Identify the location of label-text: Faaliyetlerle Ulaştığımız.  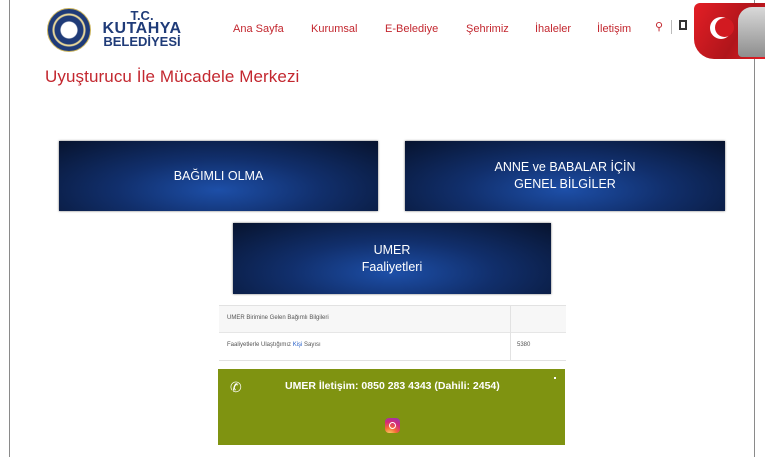
(260, 345).